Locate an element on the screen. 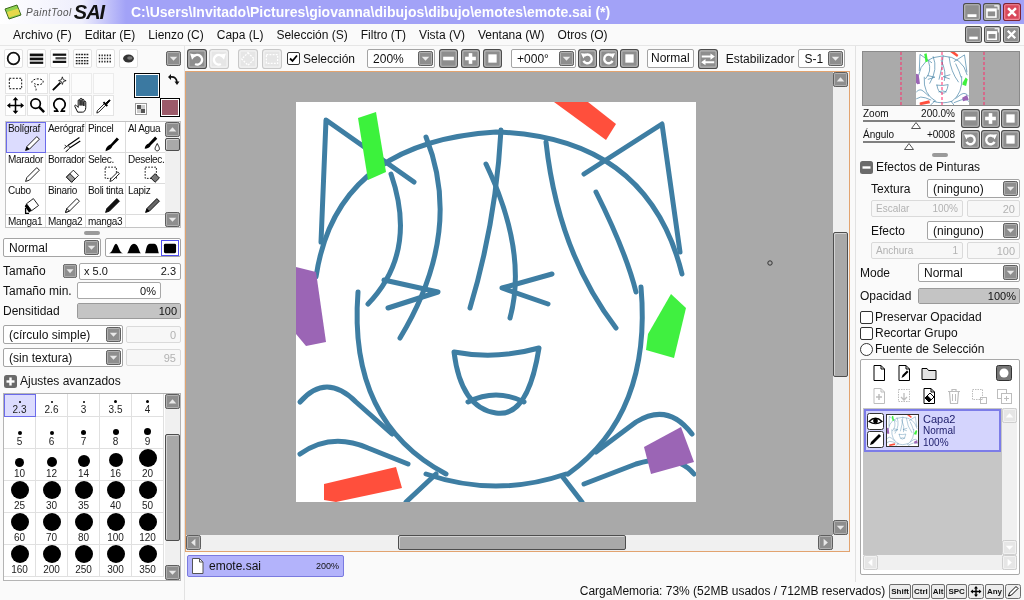  checkbox is located at coordinates (293, 58).